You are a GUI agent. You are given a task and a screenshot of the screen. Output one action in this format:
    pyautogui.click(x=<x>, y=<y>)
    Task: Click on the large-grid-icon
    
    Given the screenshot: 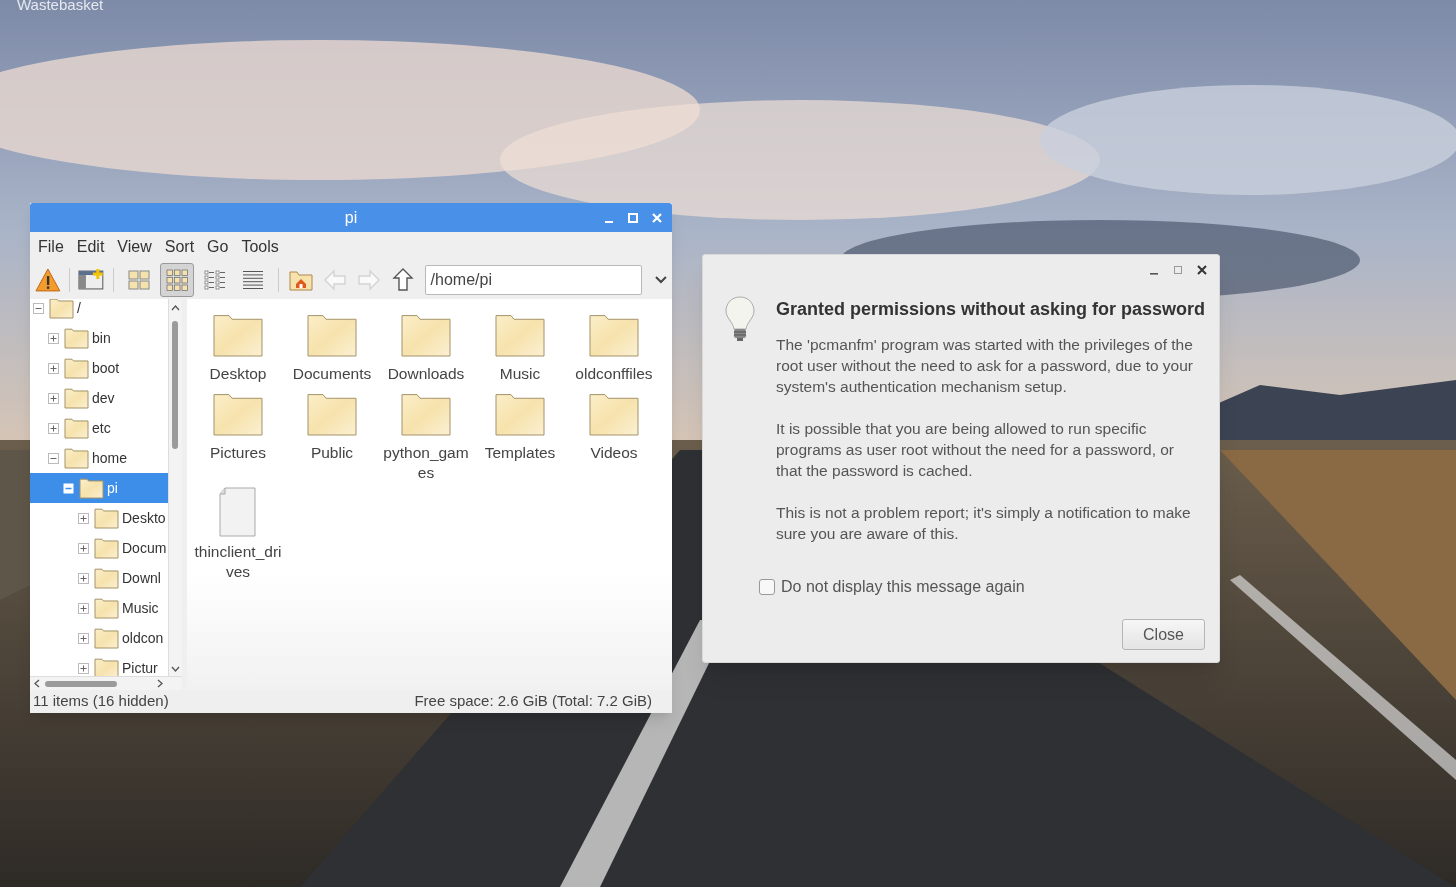 What is the action you would take?
    pyautogui.click(x=138, y=280)
    